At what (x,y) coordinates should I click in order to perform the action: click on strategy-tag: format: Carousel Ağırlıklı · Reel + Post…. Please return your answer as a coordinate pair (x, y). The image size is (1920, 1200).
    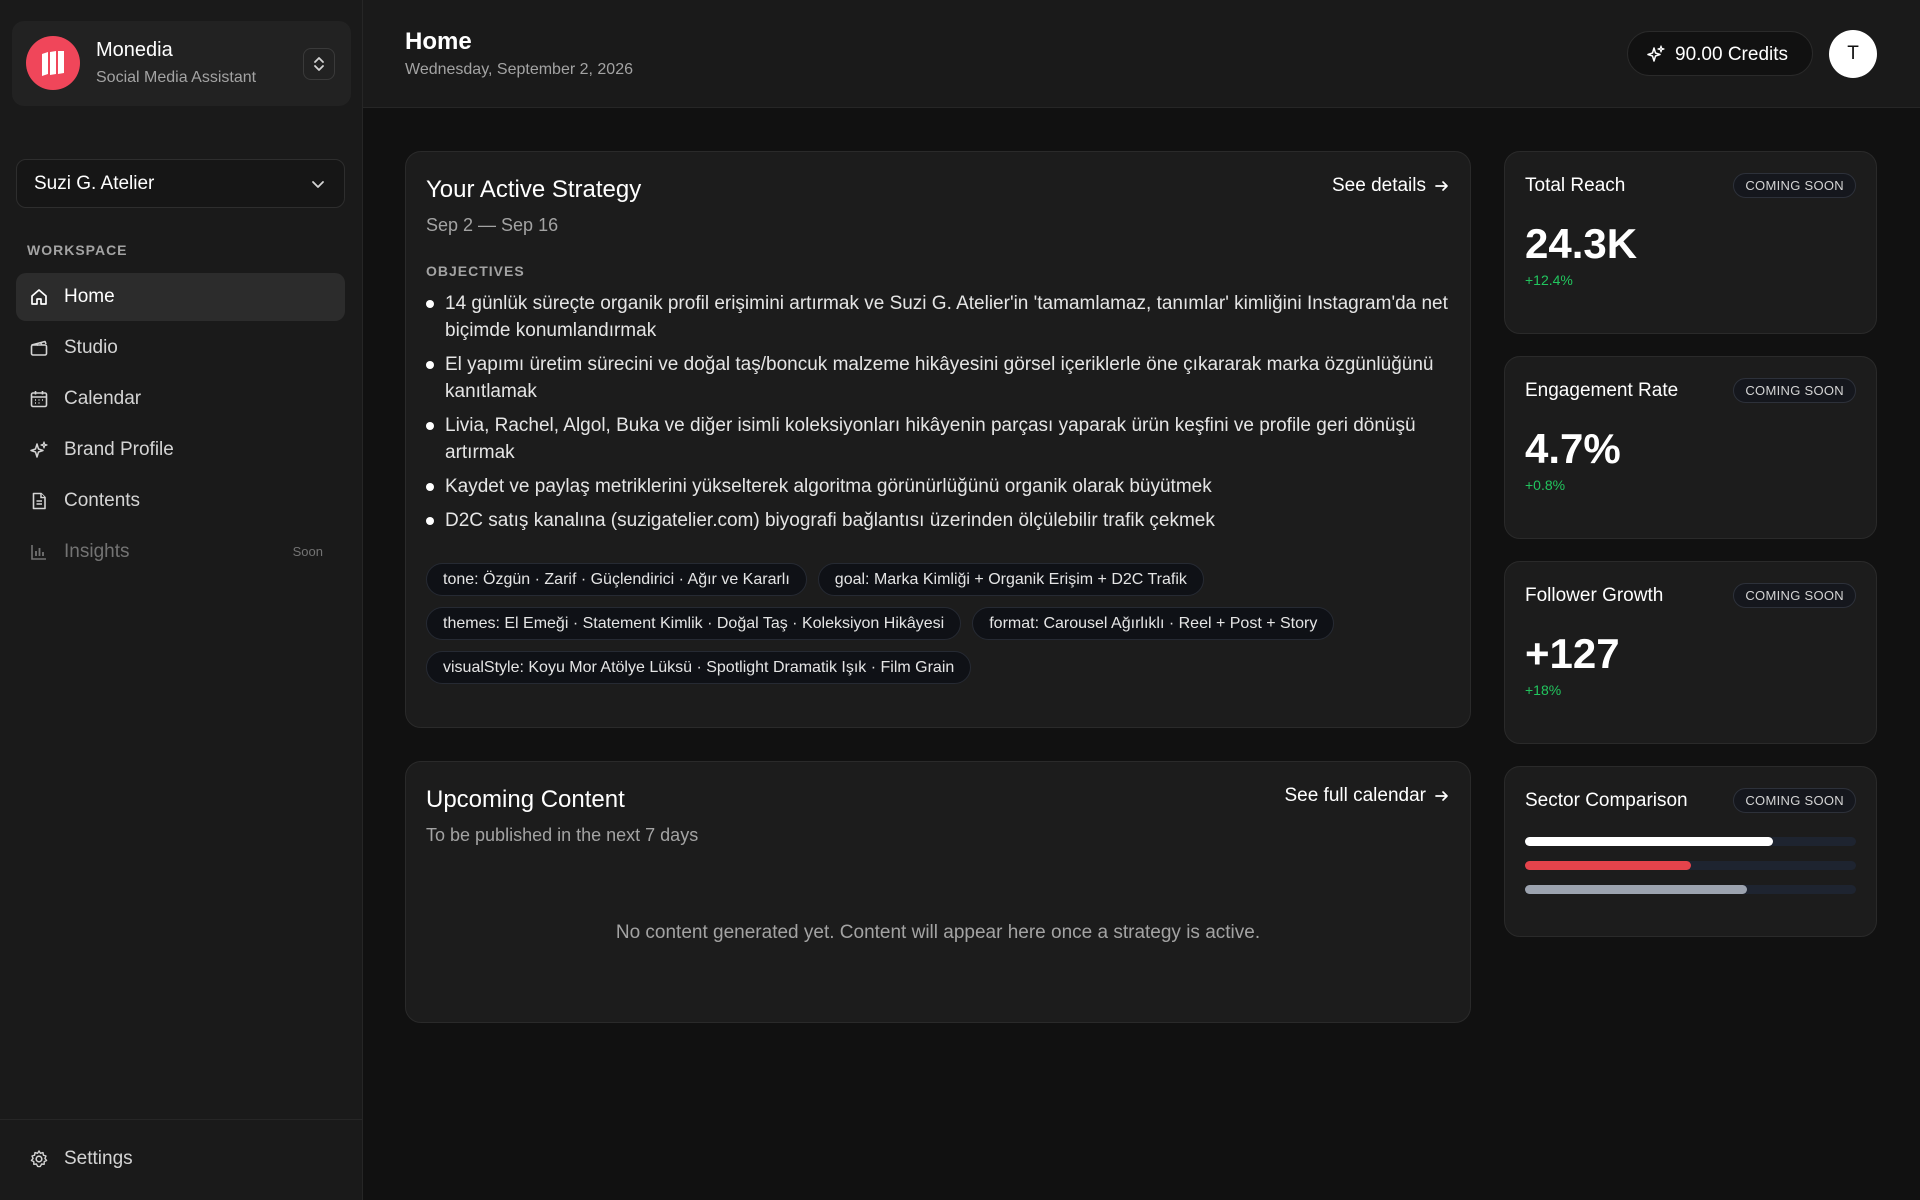
    Looking at the image, I should click on (1153, 623).